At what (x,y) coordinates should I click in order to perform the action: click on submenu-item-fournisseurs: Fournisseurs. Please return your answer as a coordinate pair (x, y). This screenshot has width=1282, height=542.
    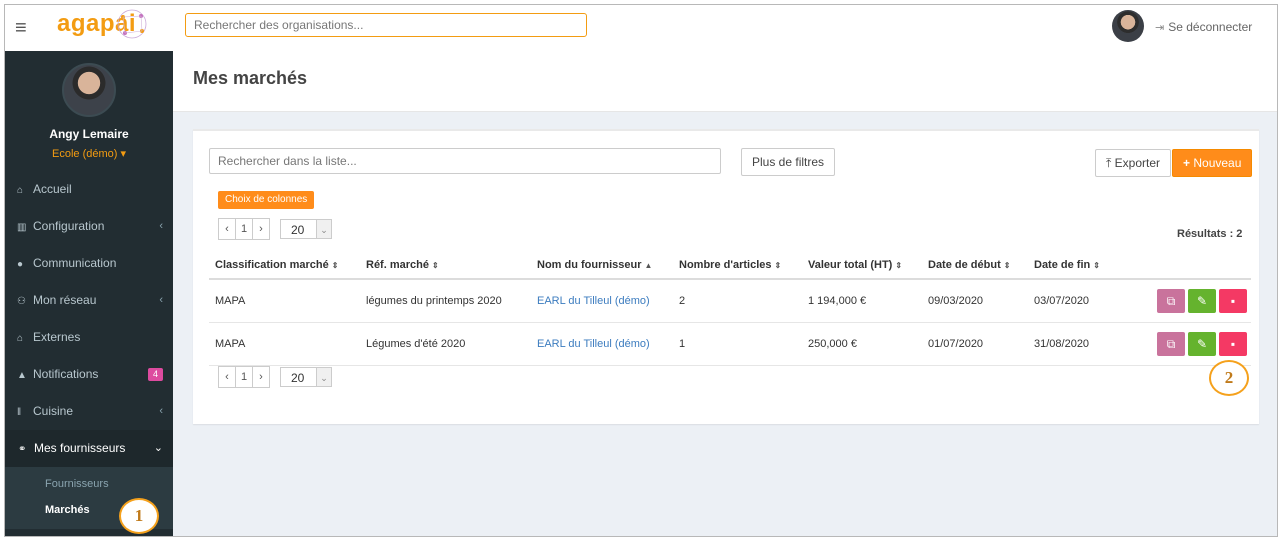
    Looking at the image, I should click on (89, 484).